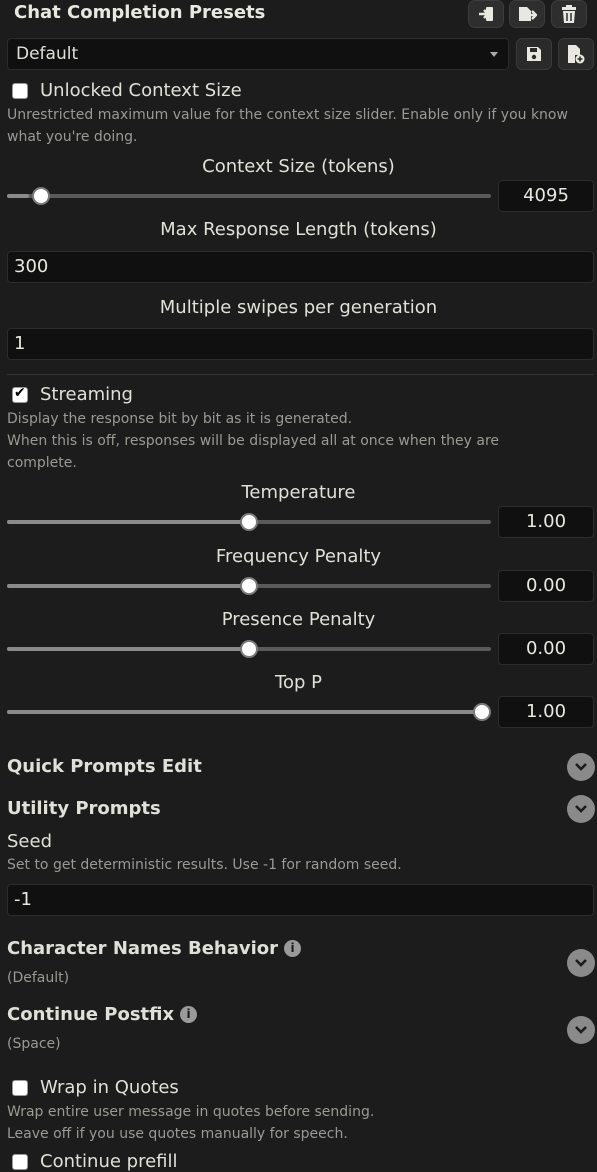  What do you see at coordinates (298, 307) in the screenshot?
I see `swipes-label: Multiple swipes per generation` at bounding box center [298, 307].